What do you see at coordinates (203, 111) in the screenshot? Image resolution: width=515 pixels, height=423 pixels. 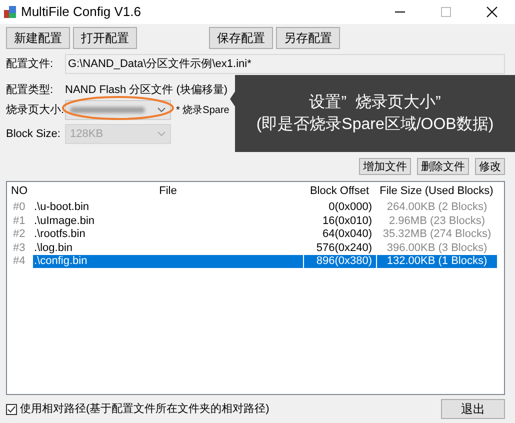 I see `page-size-note: * 烧录Spare` at bounding box center [203, 111].